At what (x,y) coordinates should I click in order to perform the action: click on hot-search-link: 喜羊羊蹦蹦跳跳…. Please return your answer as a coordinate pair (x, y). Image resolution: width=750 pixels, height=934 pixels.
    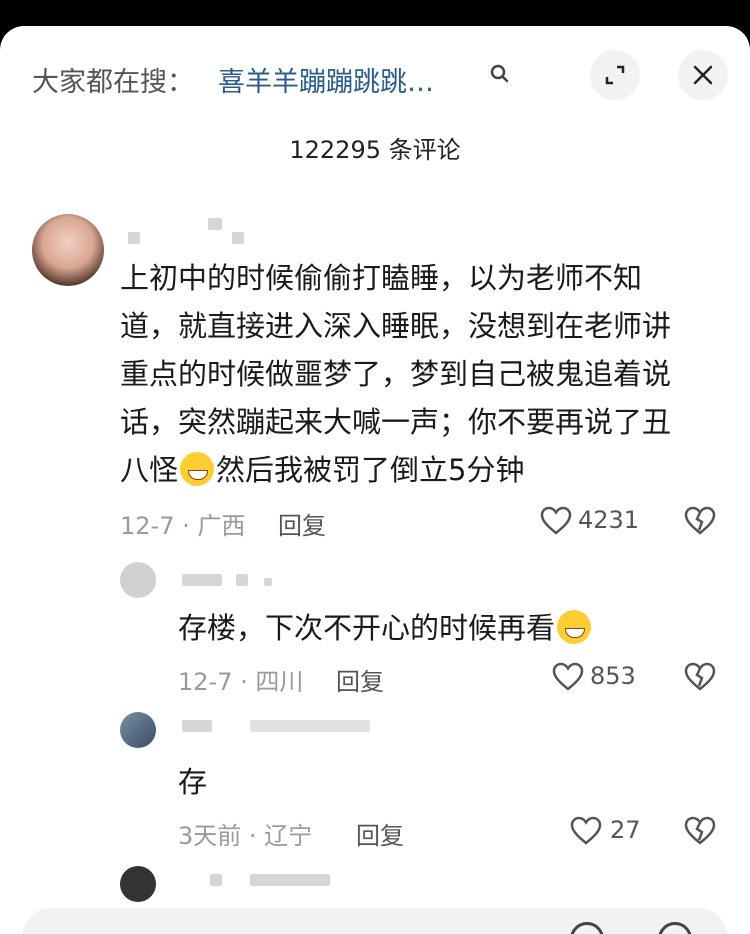
    Looking at the image, I should click on (326, 79).